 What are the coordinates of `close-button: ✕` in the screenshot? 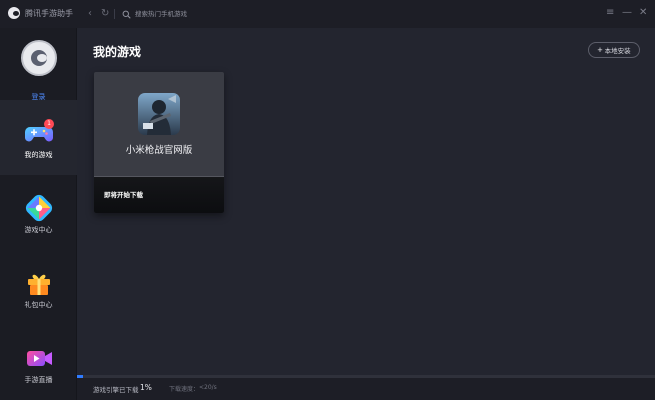 It's located at (643, 13).